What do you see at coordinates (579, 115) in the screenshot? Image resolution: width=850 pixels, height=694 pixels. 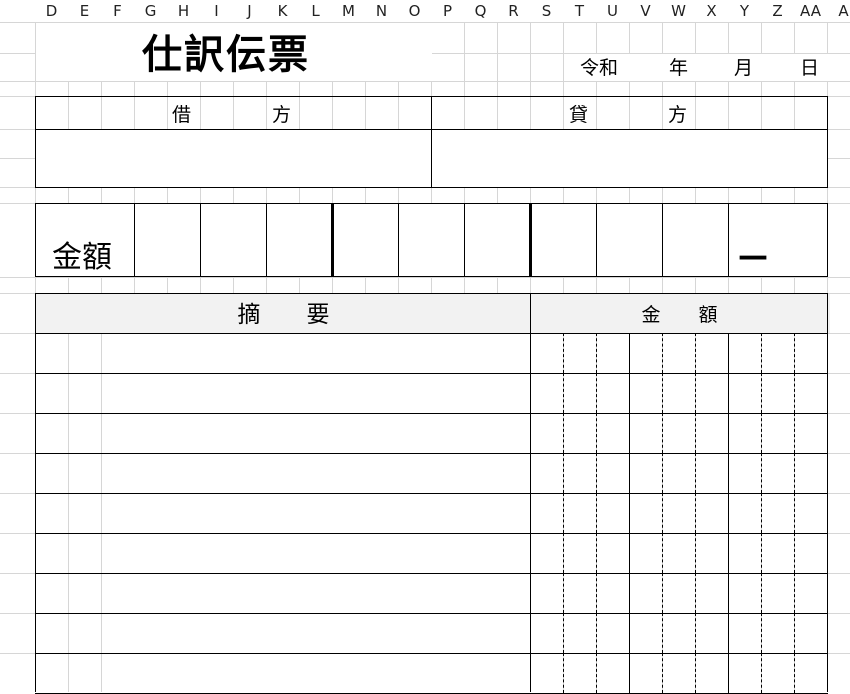 I see `credit-header-char1: 貸` at bounding box center [579, 115].